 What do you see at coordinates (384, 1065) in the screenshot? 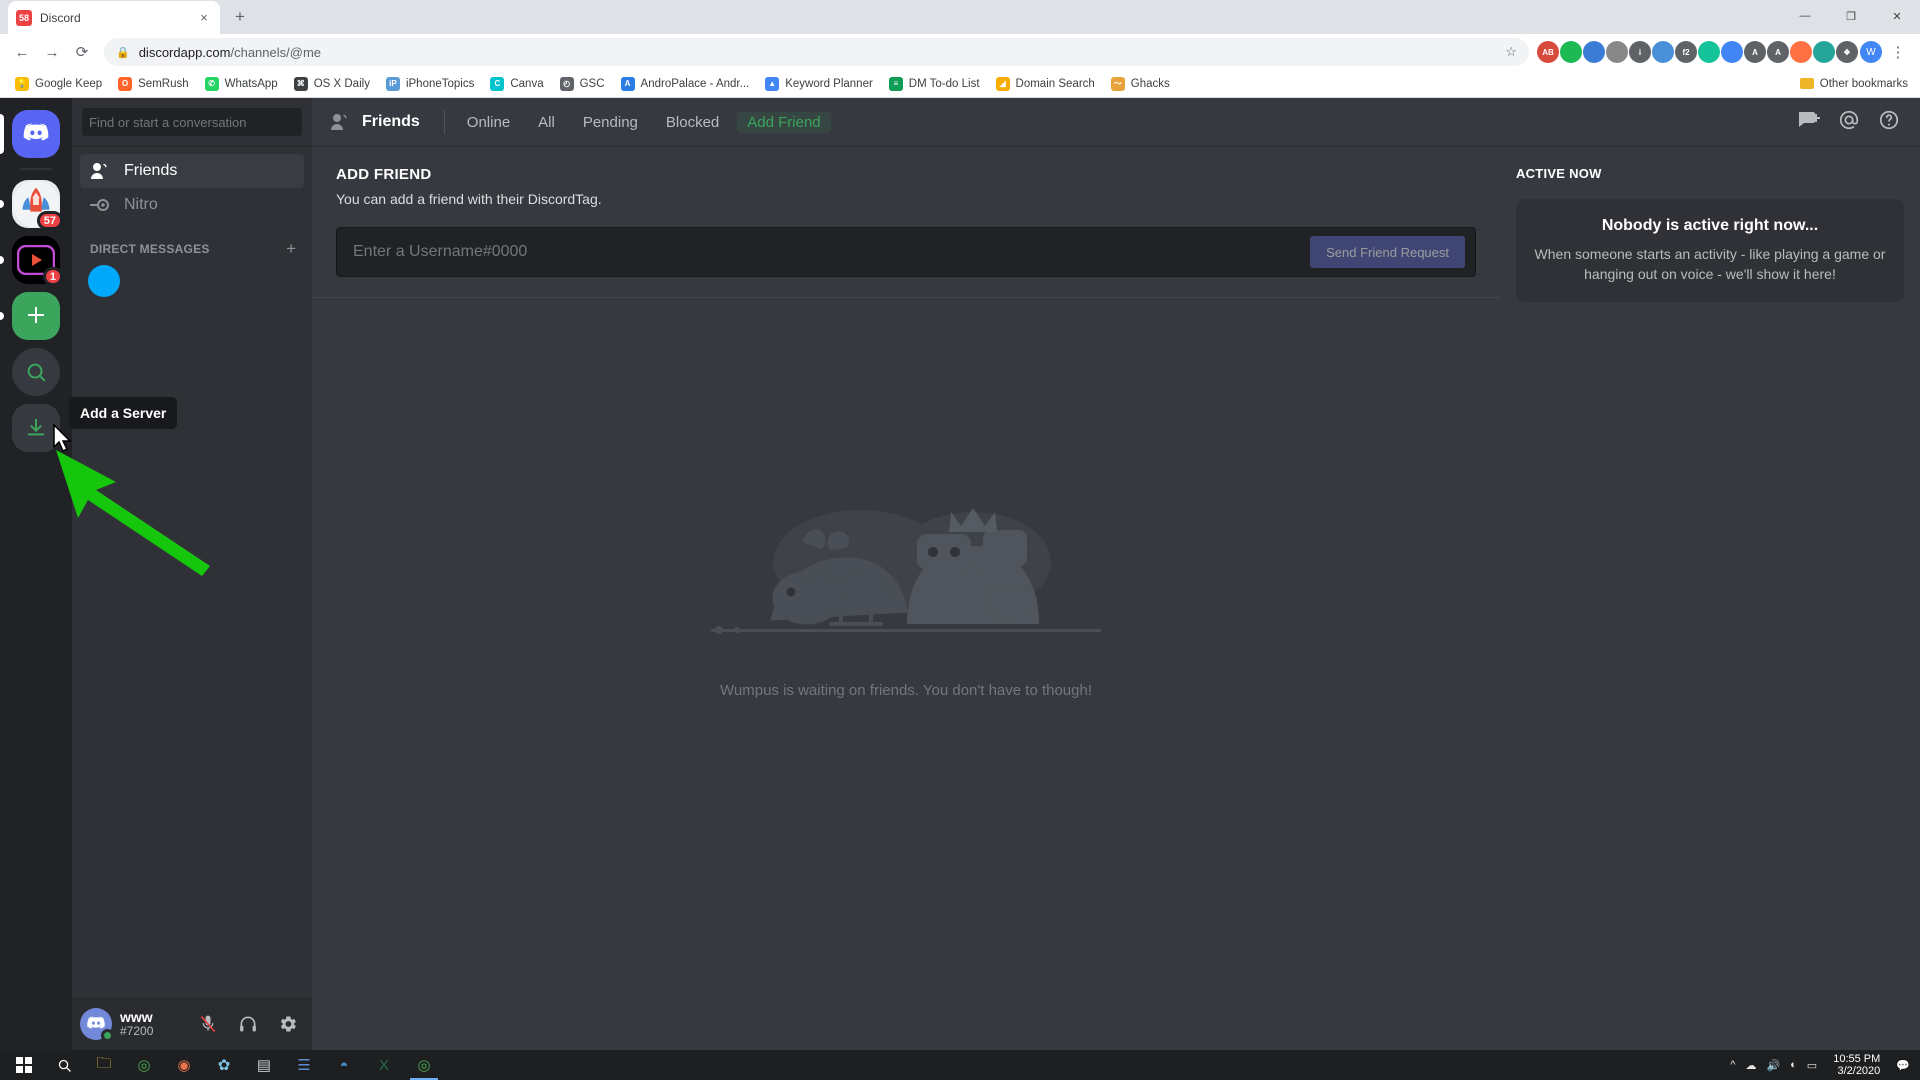
I see `excel-taskbar-icon: X` at bounding box center [384, 1065].